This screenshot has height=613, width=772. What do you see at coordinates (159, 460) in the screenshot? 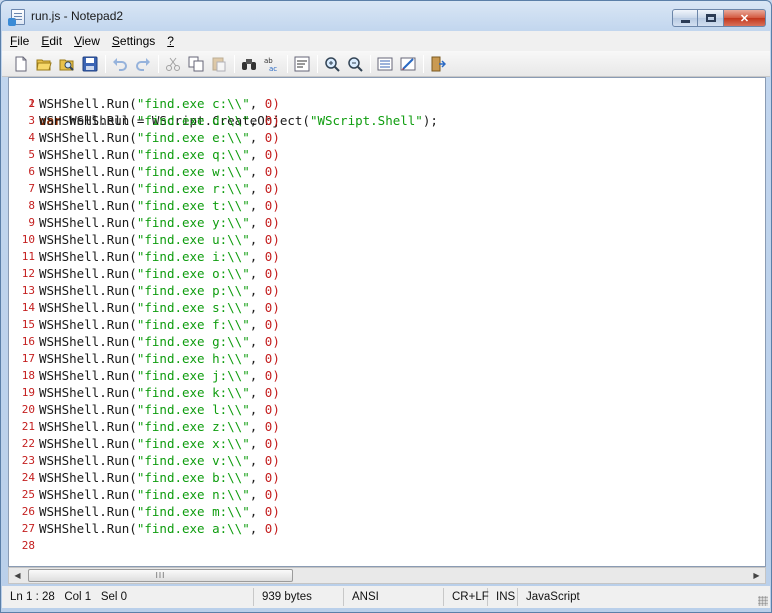
I see `code-text: WSHShell.Run("find.exe v:\\", 0)` at bounding box center [159, 460].